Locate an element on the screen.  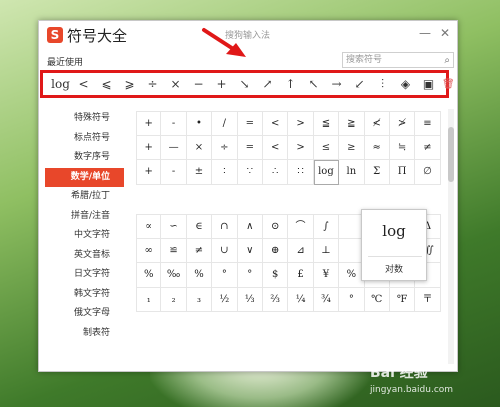
watermark-brand: Bai 经验 is located at coordinates (399, 373).